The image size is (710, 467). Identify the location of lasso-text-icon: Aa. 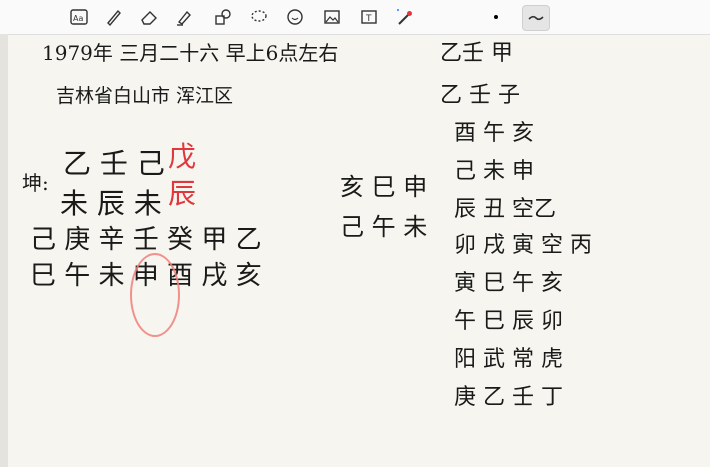
(79, 17).